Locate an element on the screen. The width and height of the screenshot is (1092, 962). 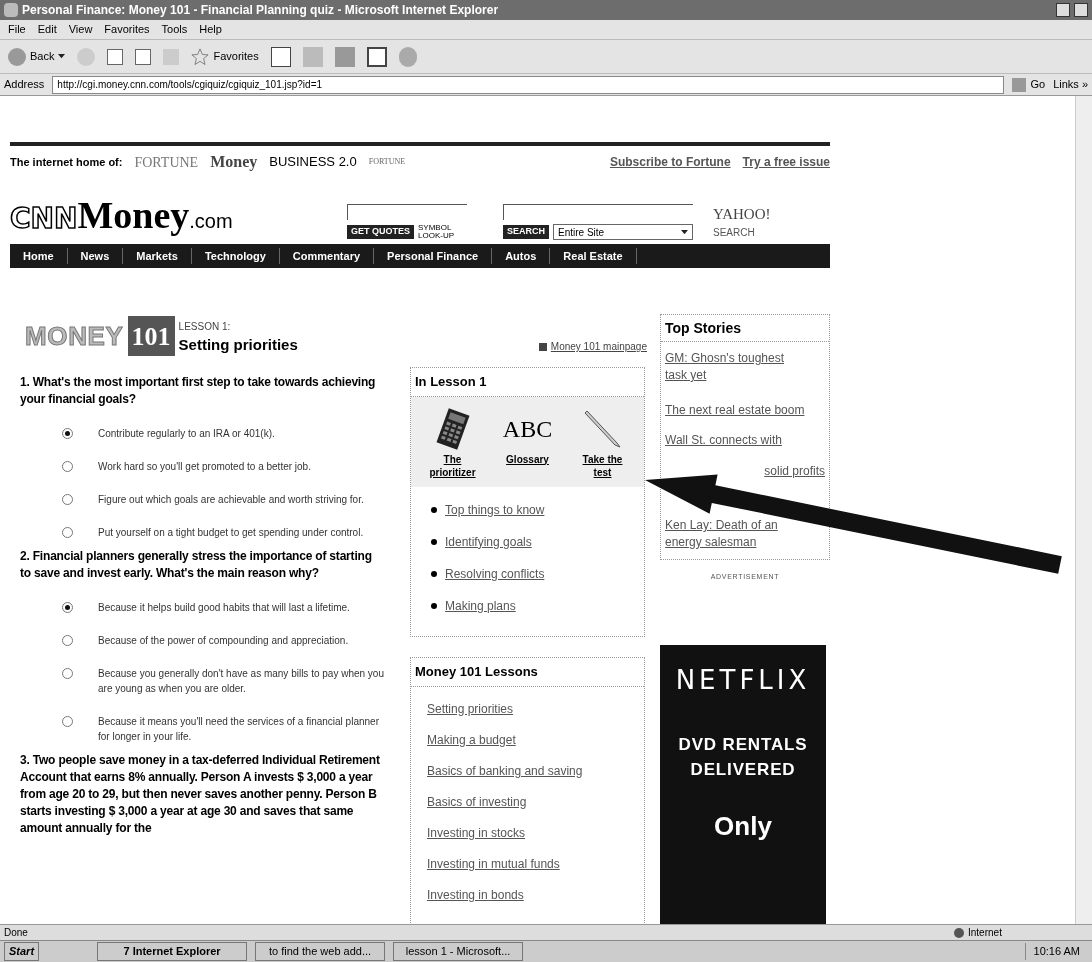
brand-link: Money is located at coordinates (234, 162).